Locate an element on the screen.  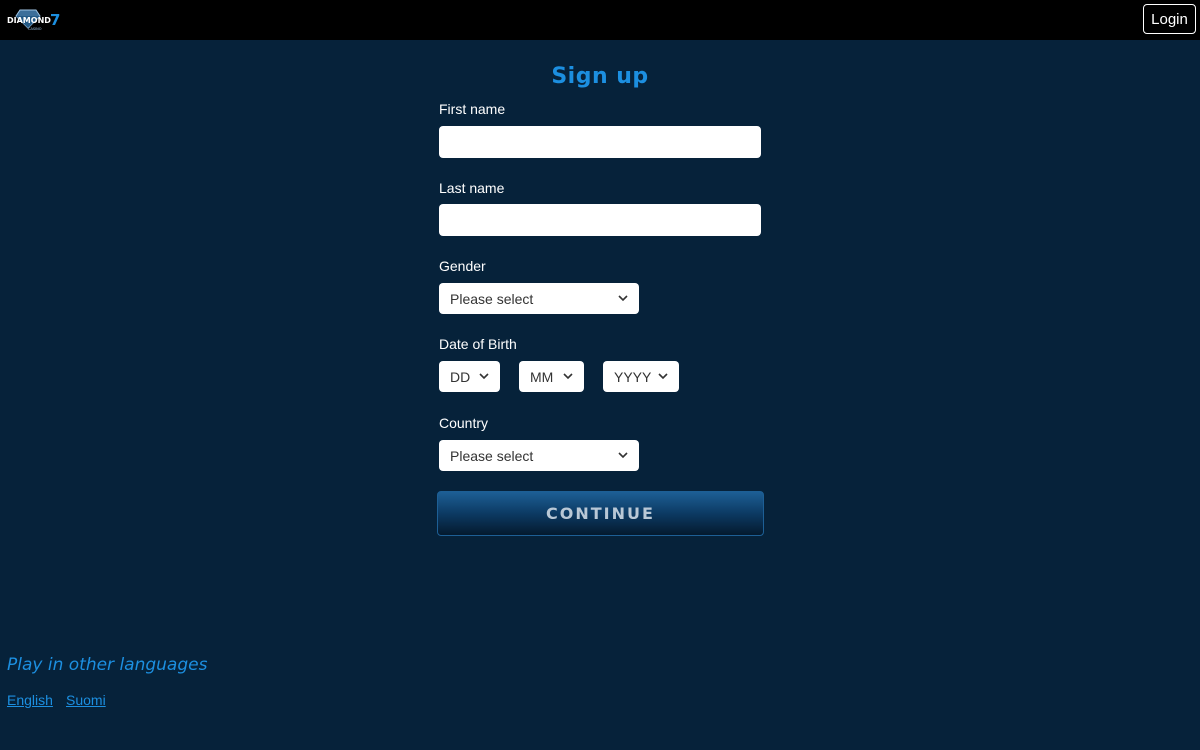
svg-text: CASINO is located at coordinates (35, 29).